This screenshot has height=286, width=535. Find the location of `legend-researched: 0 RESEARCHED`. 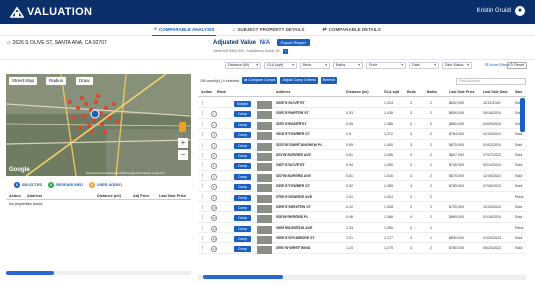

legend-researched: 0 RESEARCHED is located at coordinates (65, 185).